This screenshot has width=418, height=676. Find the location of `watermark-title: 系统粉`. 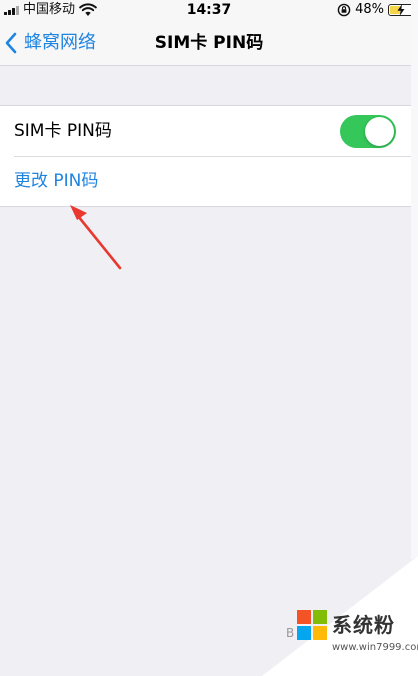

watermark-title: 系统粉 is located at coordinates (363, 625).